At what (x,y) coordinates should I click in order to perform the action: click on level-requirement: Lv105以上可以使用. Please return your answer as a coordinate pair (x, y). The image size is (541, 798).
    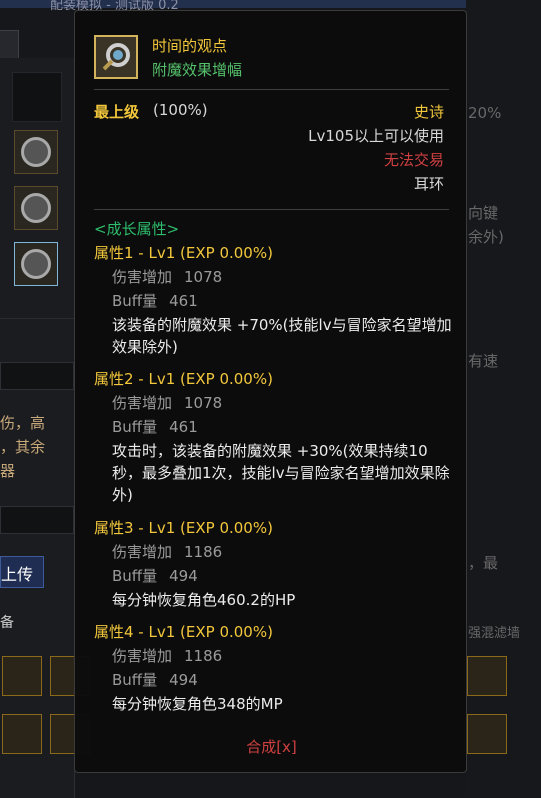
    Looking at the image, I should click on (376, 136).